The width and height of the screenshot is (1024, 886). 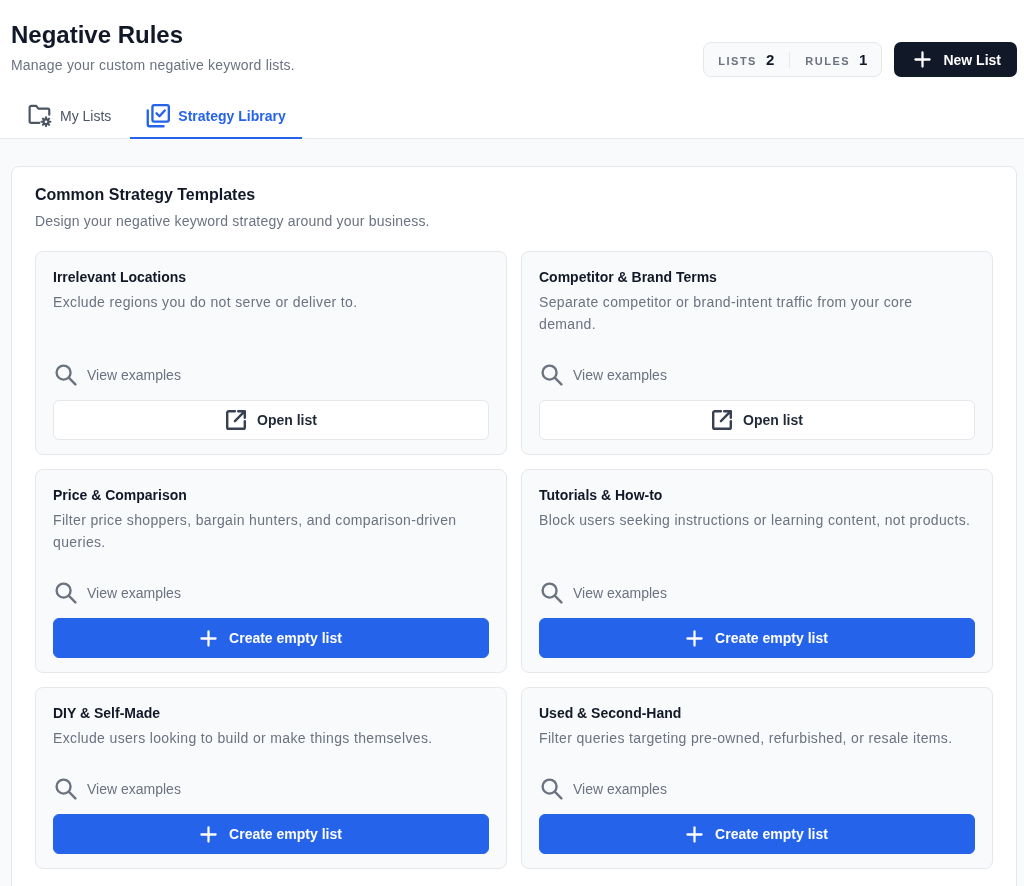 I want to click on panel-title: Common Strategy Templates, so click(x=146, y=195).